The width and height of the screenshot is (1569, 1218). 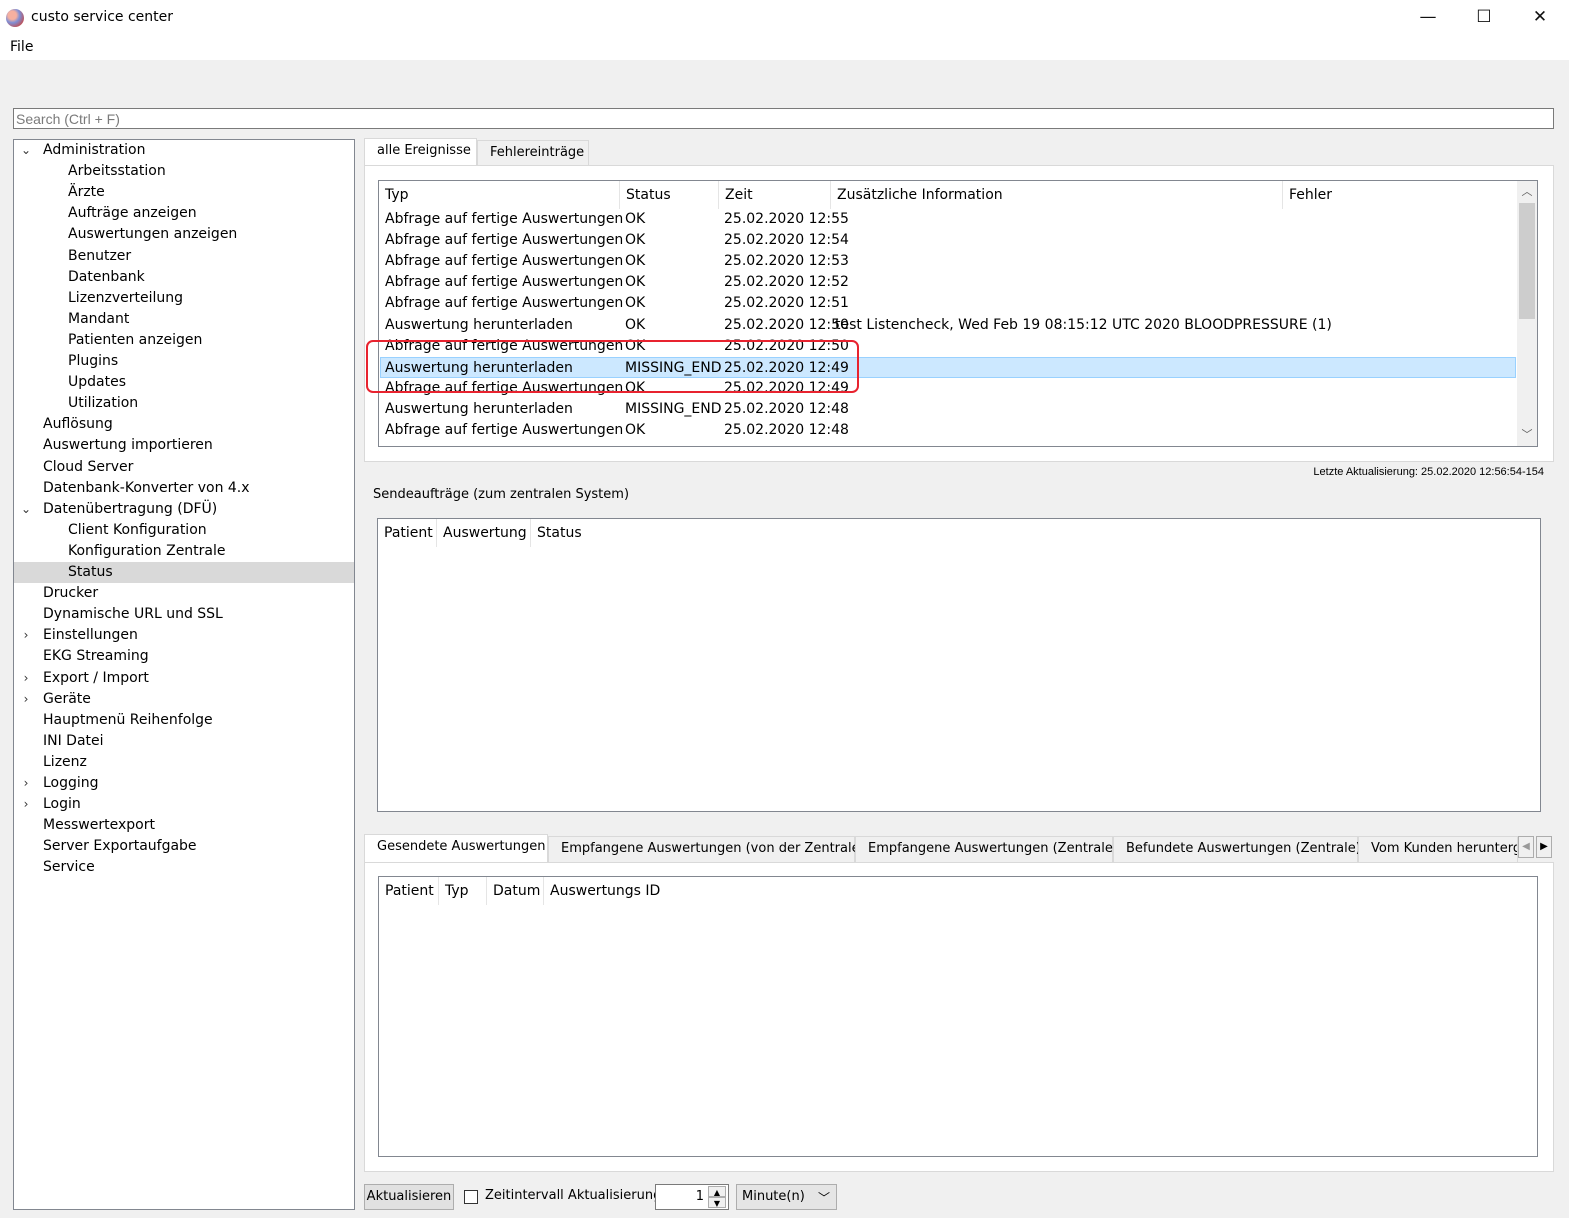 What do you see at coordinates (184, 867) in the screenshot?
I see `tree-item: Service` at bounding box center [184, 867].